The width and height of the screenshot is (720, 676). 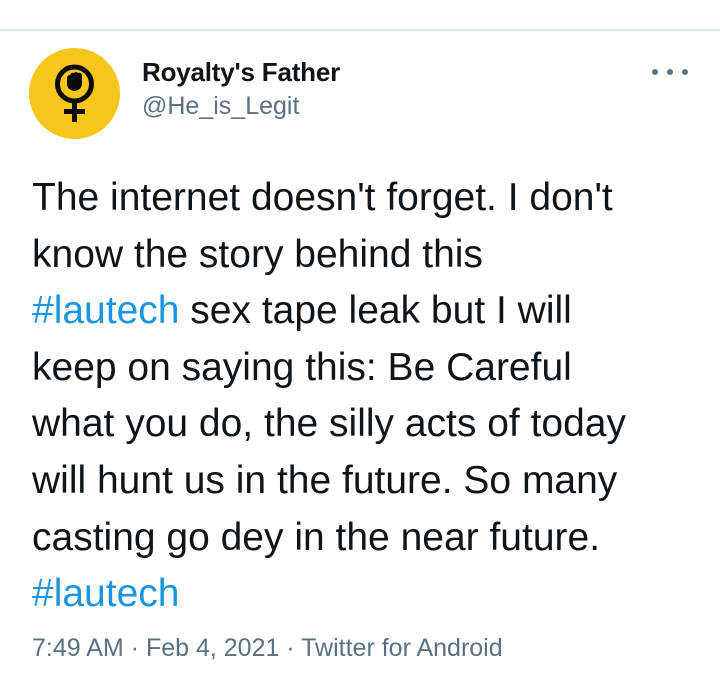 What do you see at coordinates (375, 311) in the screenshot?
I see `tweet-text-segment: sex tape leak but I will` at bounding box center [375, 311].